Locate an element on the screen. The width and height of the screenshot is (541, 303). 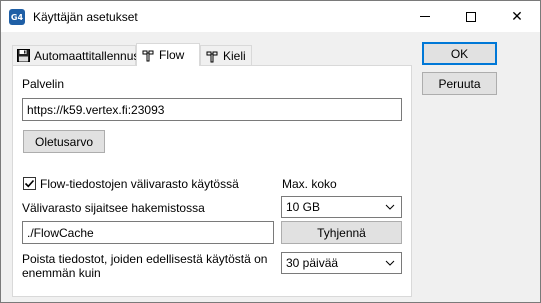
minimize-icon is located at coordinates (425, 16).